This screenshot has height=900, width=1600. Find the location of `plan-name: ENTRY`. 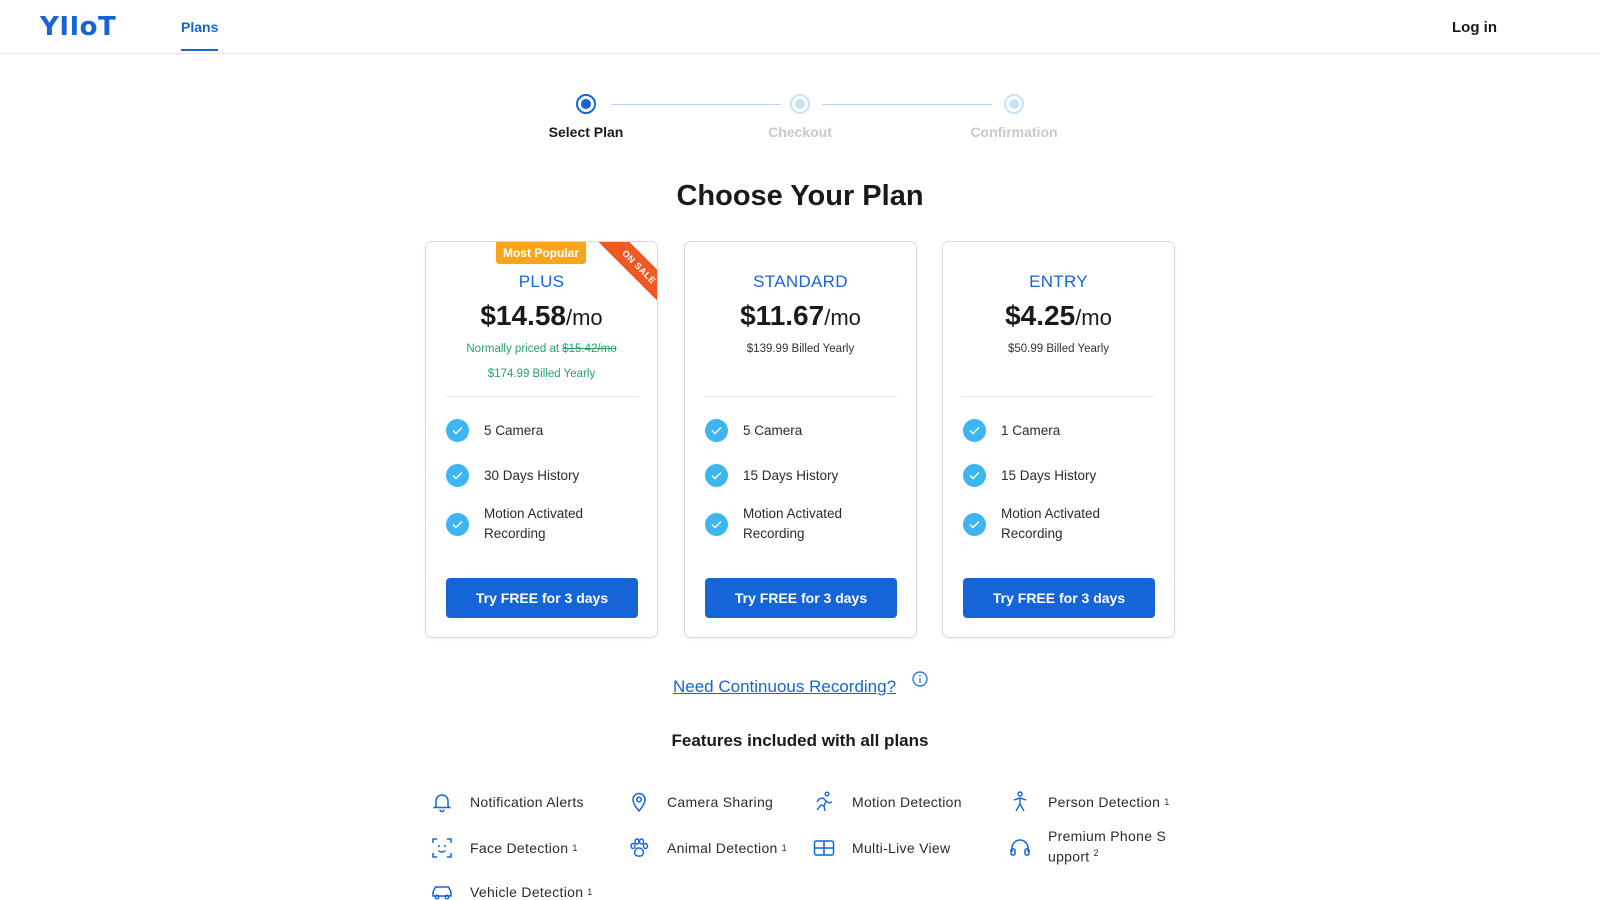

plan-name: ENTRY is located at coordinates (1058, 281).